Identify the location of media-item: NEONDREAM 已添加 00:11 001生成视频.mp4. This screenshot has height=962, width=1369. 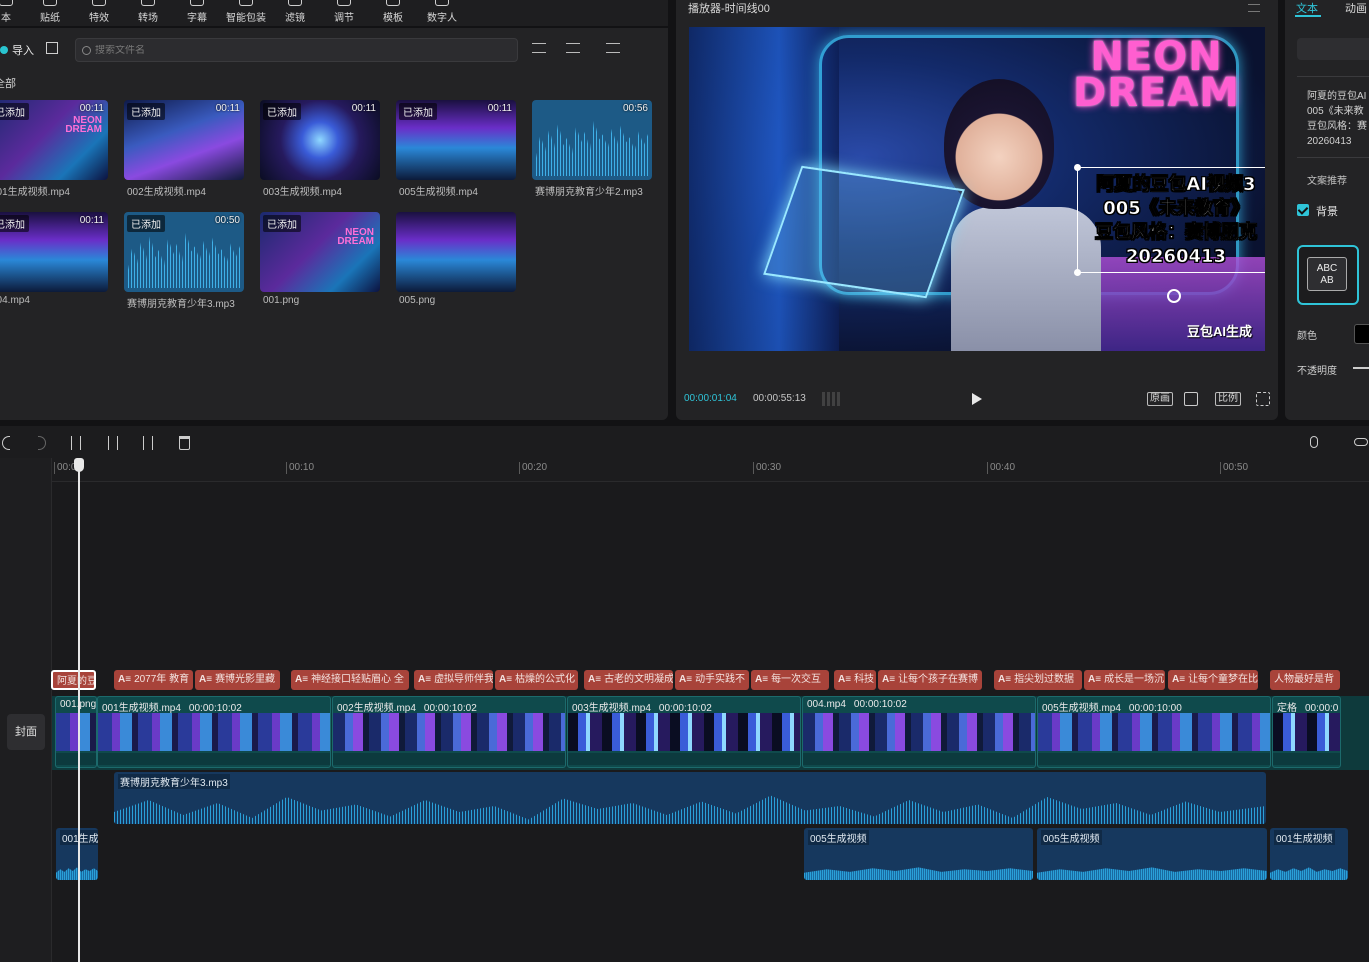
(54, 149).